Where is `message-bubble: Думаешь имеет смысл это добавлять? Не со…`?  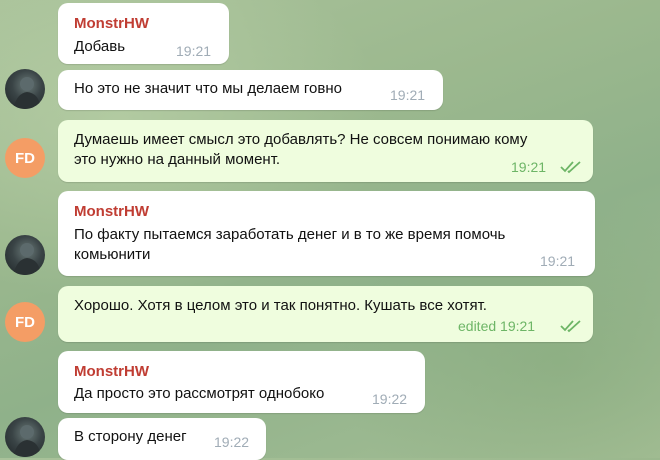
message-bubble: Думаешь имеет смысл это добавлять? Не со… is located at coordinates (325, 151).